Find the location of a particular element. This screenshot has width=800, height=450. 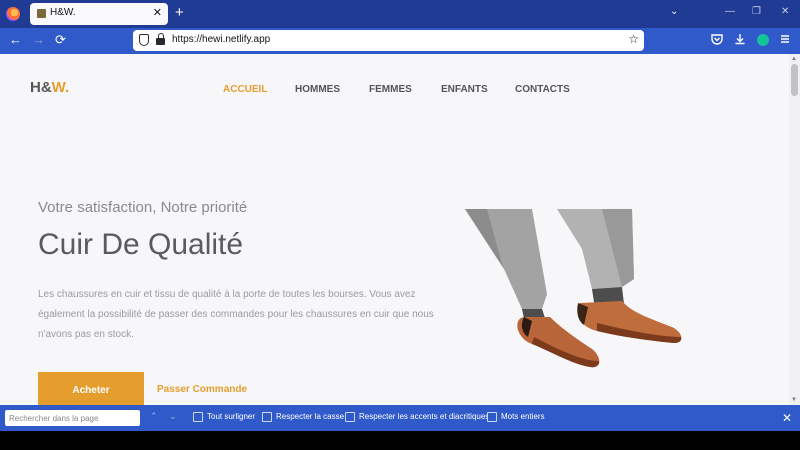

hero-shoes-image is located at coordinates (573, 288).